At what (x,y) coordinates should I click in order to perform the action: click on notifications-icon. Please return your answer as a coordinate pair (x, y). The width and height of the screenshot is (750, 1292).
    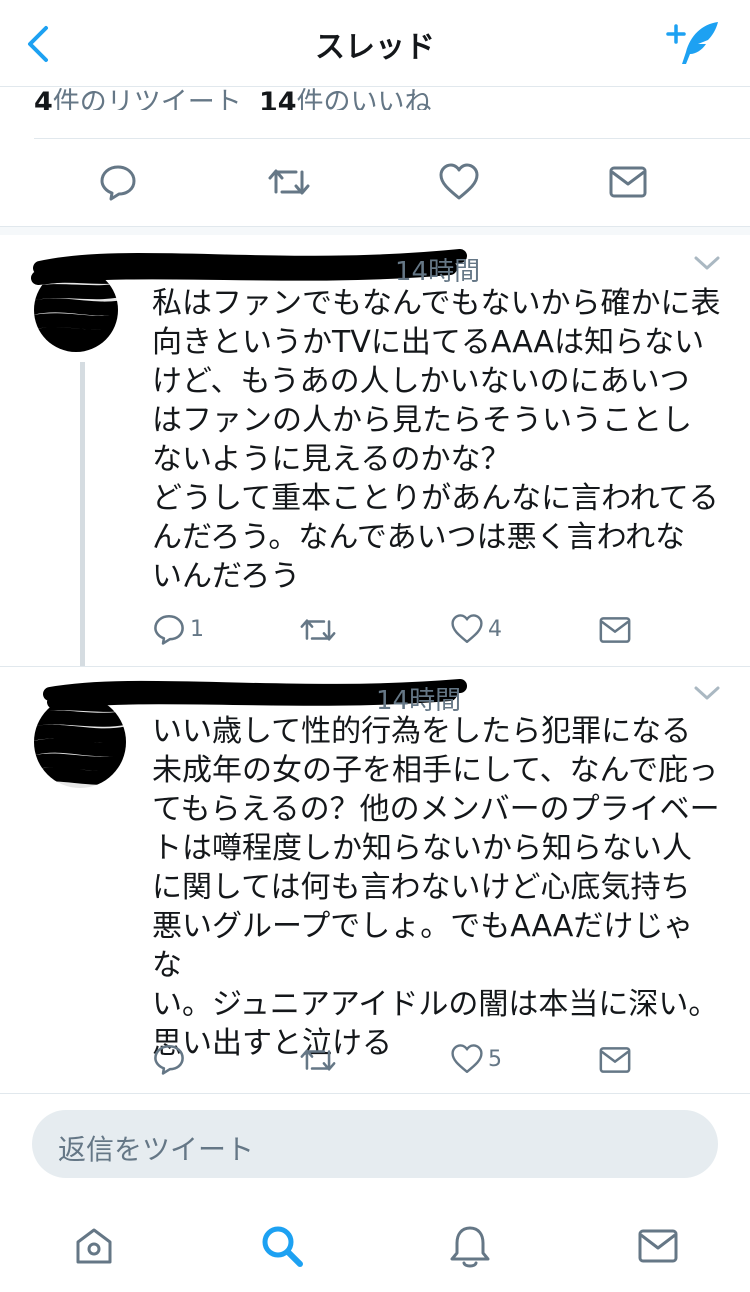
    Looking at the image, I should click on (470, 1247).